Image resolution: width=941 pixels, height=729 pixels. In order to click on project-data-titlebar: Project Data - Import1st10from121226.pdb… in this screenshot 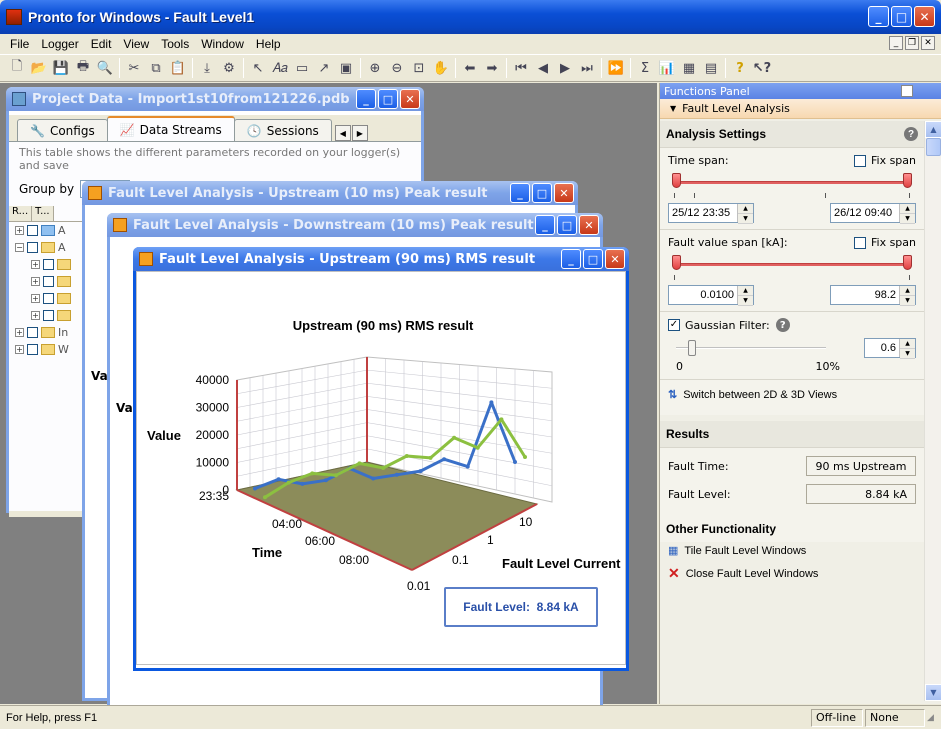, I will do `click(215, 99)`.